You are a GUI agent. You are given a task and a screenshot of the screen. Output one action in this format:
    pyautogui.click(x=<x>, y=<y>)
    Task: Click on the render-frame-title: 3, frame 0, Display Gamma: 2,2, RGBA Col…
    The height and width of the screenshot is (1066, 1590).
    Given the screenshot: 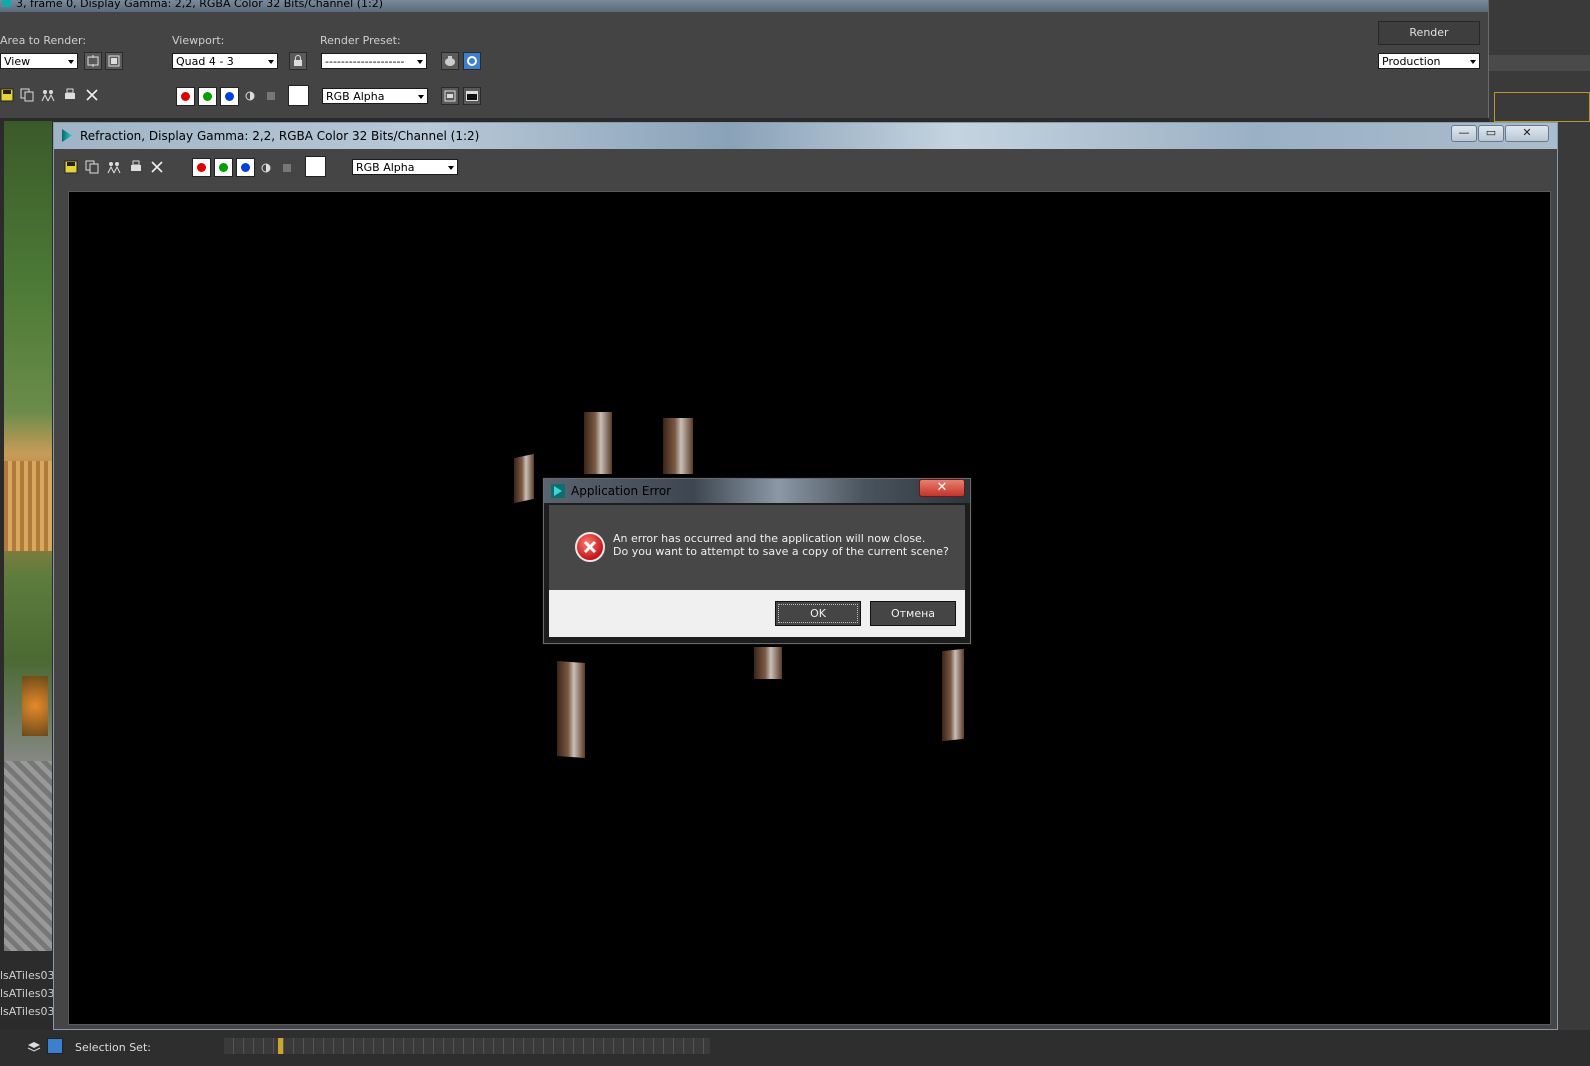 What is the action you would take?
    pyautogui.click(x=200, y=5)
    